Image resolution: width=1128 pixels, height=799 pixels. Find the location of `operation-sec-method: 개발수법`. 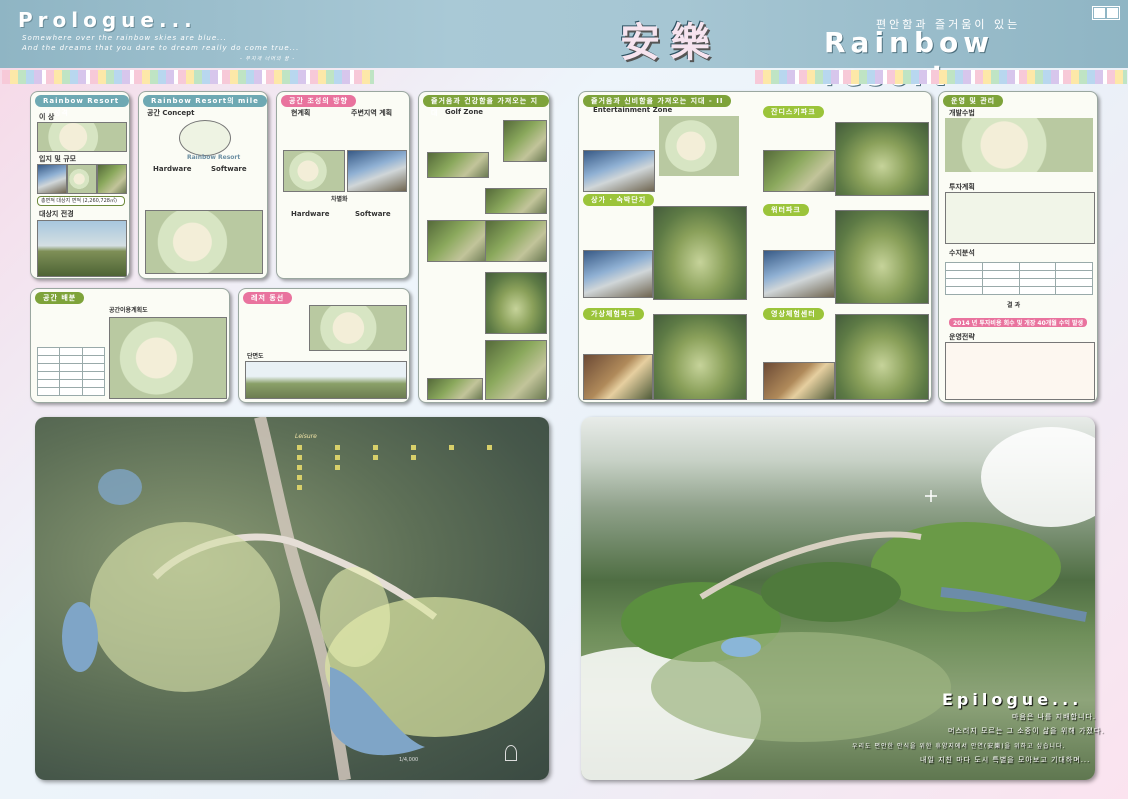

operation-sec-method: 개발수법 is located at coordinates (962, 113).